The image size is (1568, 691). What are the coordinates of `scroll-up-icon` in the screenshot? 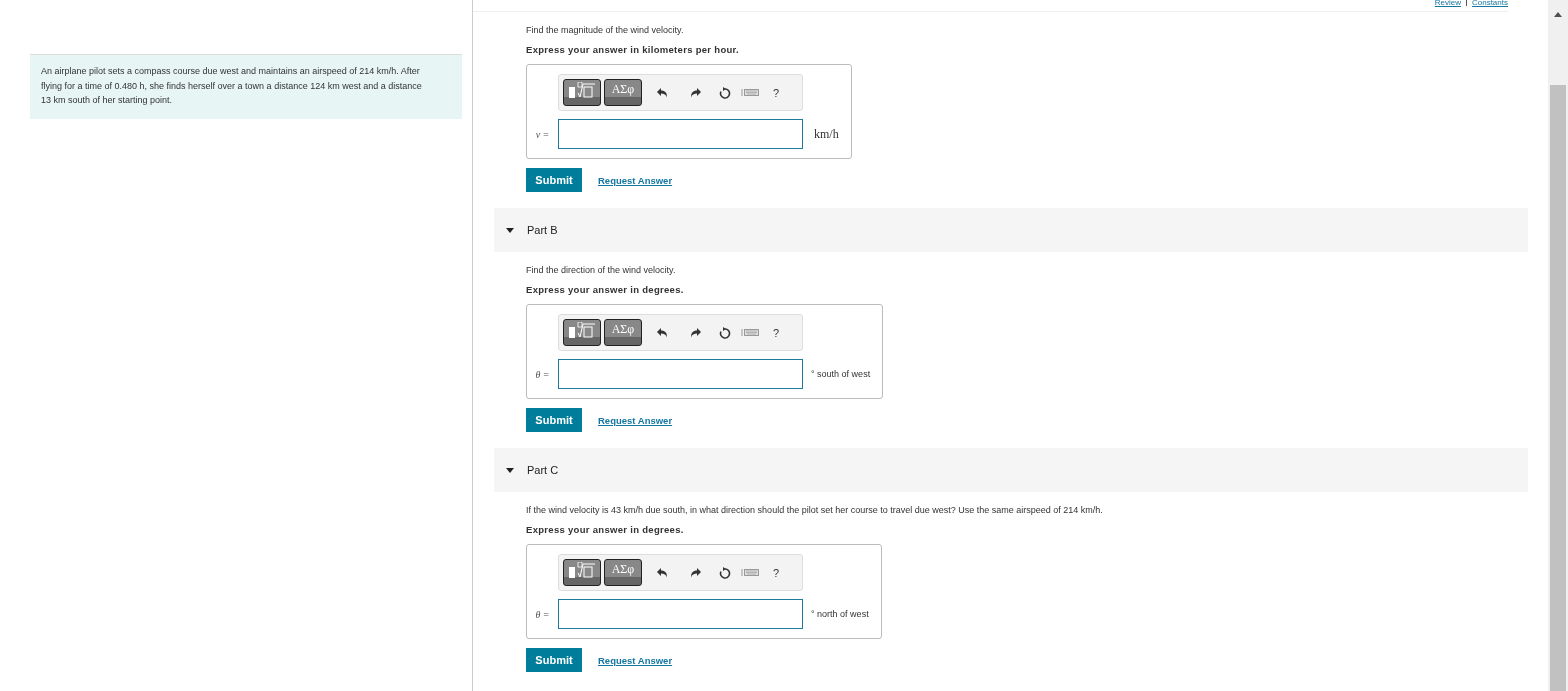 It's located at (1558, 14).